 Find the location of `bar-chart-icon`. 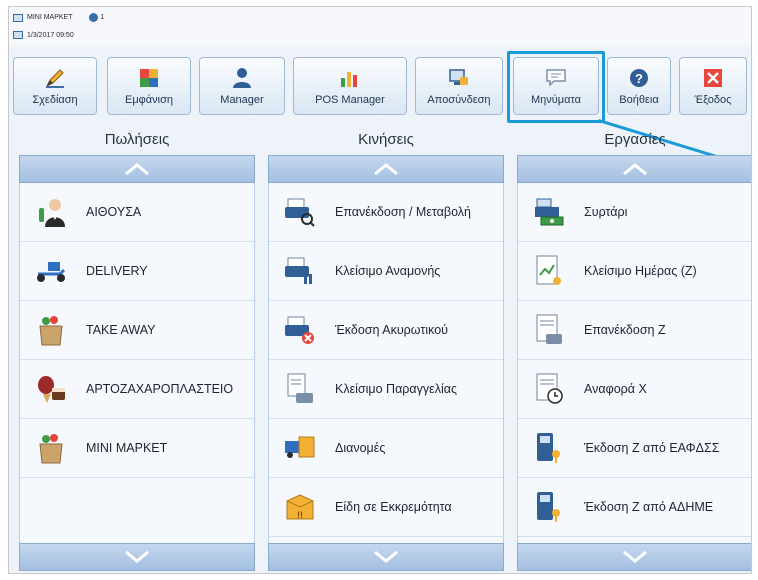

bar-chart-icon is located at coordinates (350, 78).